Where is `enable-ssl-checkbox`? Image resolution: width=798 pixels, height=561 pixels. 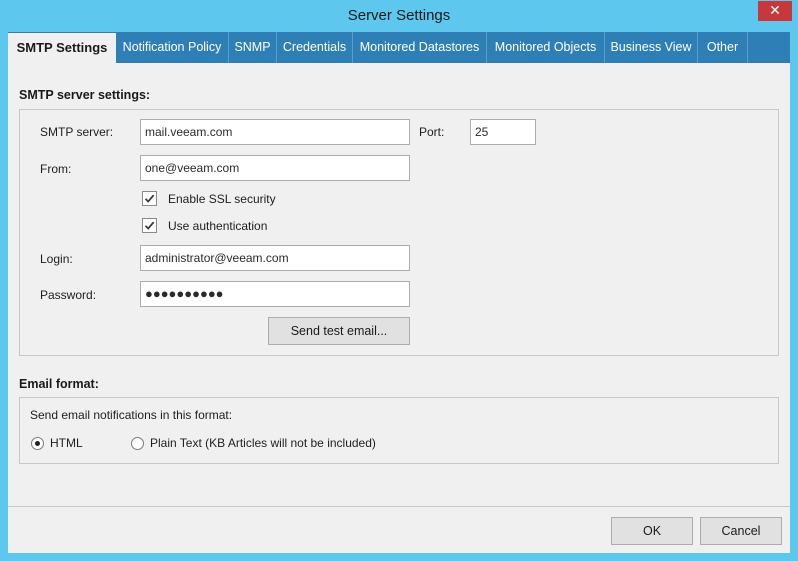 enable-ssl-checkbox is located at coordinates (149, 198).